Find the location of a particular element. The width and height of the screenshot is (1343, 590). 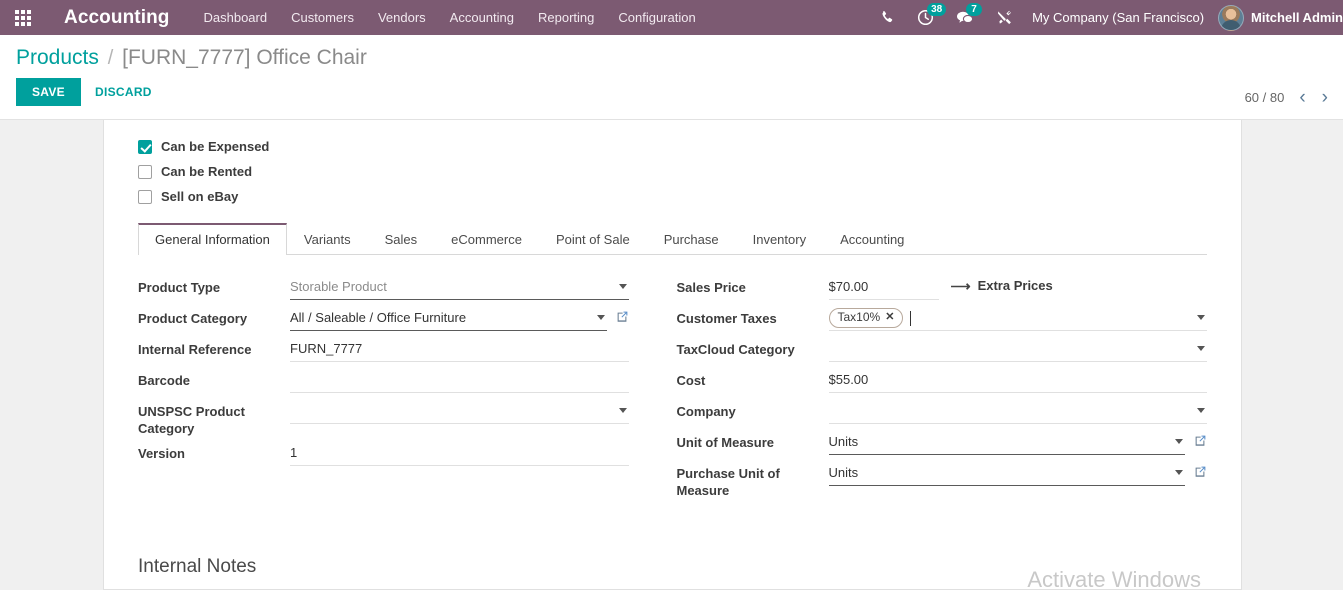

company-switcher: My Company (San Francisco) is located at coordinates (1119, 17).